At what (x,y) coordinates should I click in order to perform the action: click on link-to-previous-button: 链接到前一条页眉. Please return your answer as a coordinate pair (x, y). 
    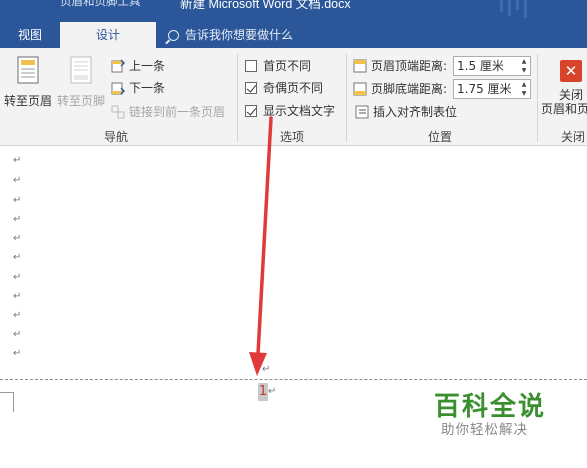
    Looking at the image, I should click on (168, 112).